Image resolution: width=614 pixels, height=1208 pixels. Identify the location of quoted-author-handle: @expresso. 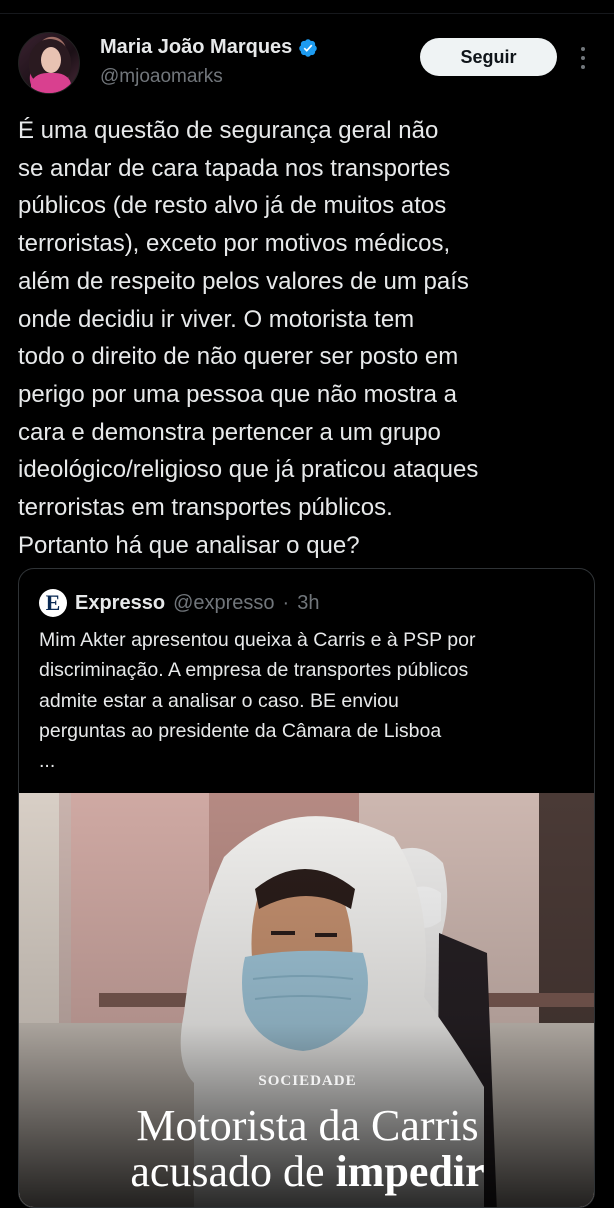
(224, 602).